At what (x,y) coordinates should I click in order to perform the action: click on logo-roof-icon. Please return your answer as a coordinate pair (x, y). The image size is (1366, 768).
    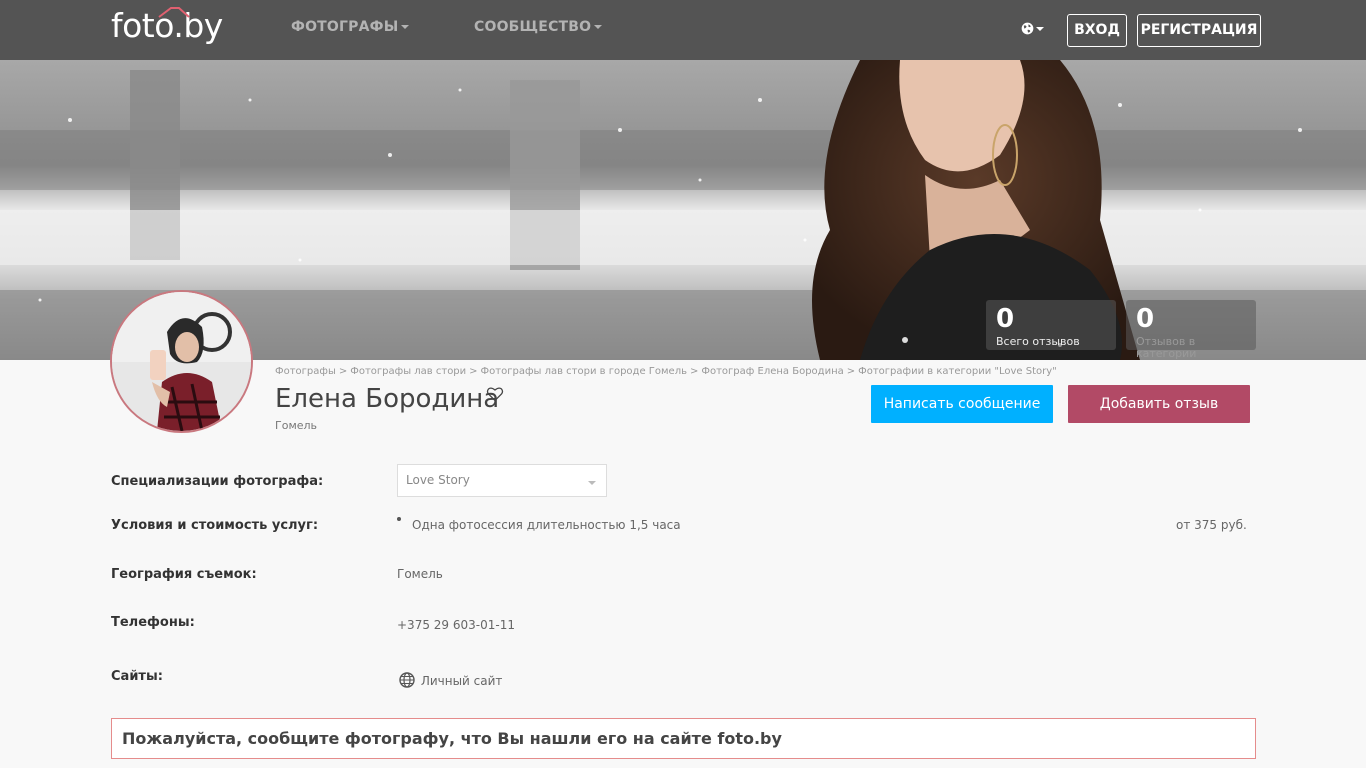
    Looking at the image, I should click on (174, 12).